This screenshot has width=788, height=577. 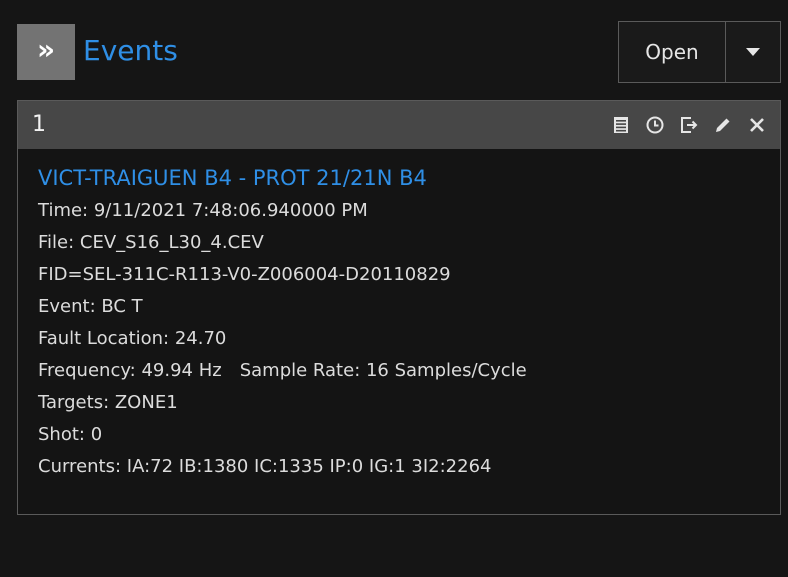 I want to click on event-file: File: CEV_S16_L30_4.CEV, so click(x=151, y=242).